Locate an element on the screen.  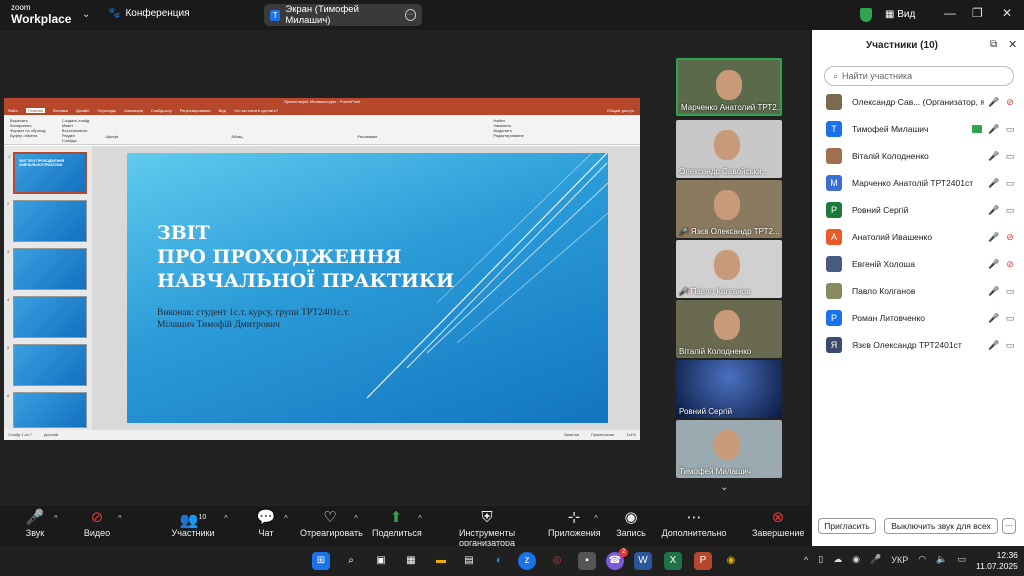
ppt-tab: Вставка is located at coordinates (60, 110).